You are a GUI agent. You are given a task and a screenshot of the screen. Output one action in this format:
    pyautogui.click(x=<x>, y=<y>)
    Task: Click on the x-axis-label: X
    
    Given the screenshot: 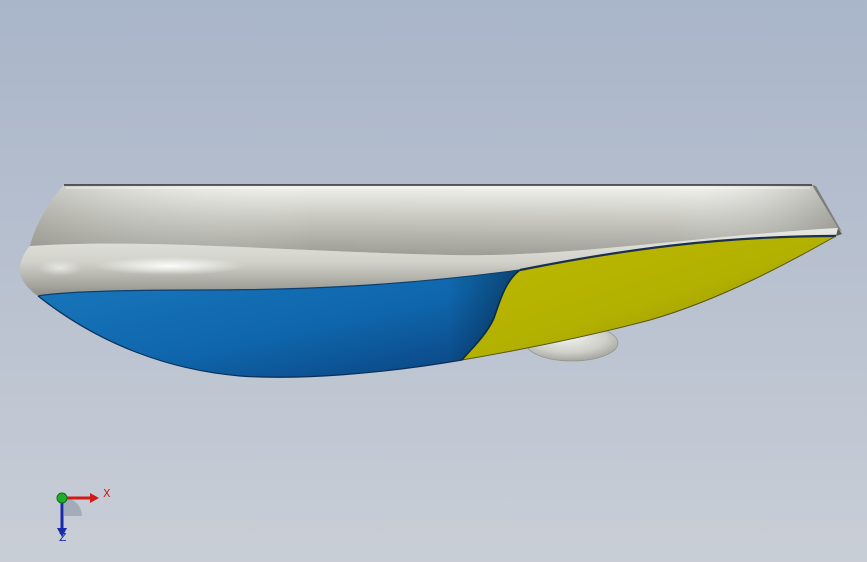 What is the action you would take?
    pyautogui.click(x=107, y=493)
    